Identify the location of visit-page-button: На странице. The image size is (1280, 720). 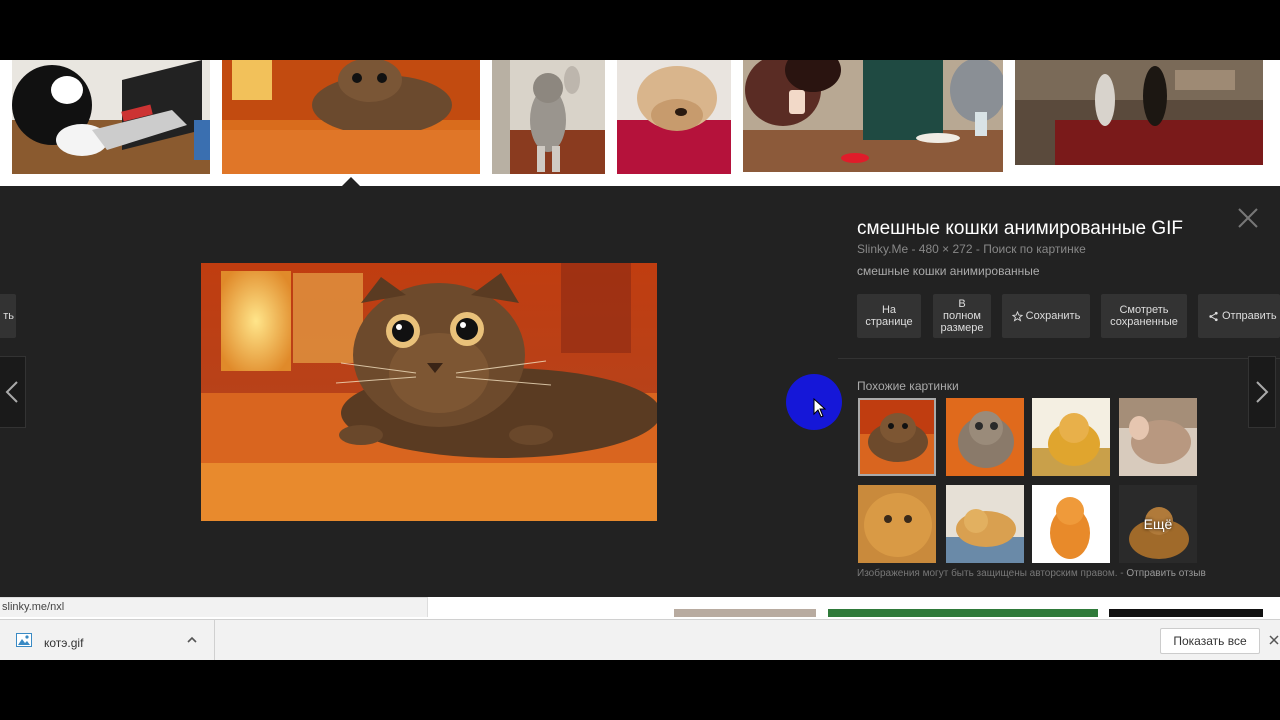
(889, 316).